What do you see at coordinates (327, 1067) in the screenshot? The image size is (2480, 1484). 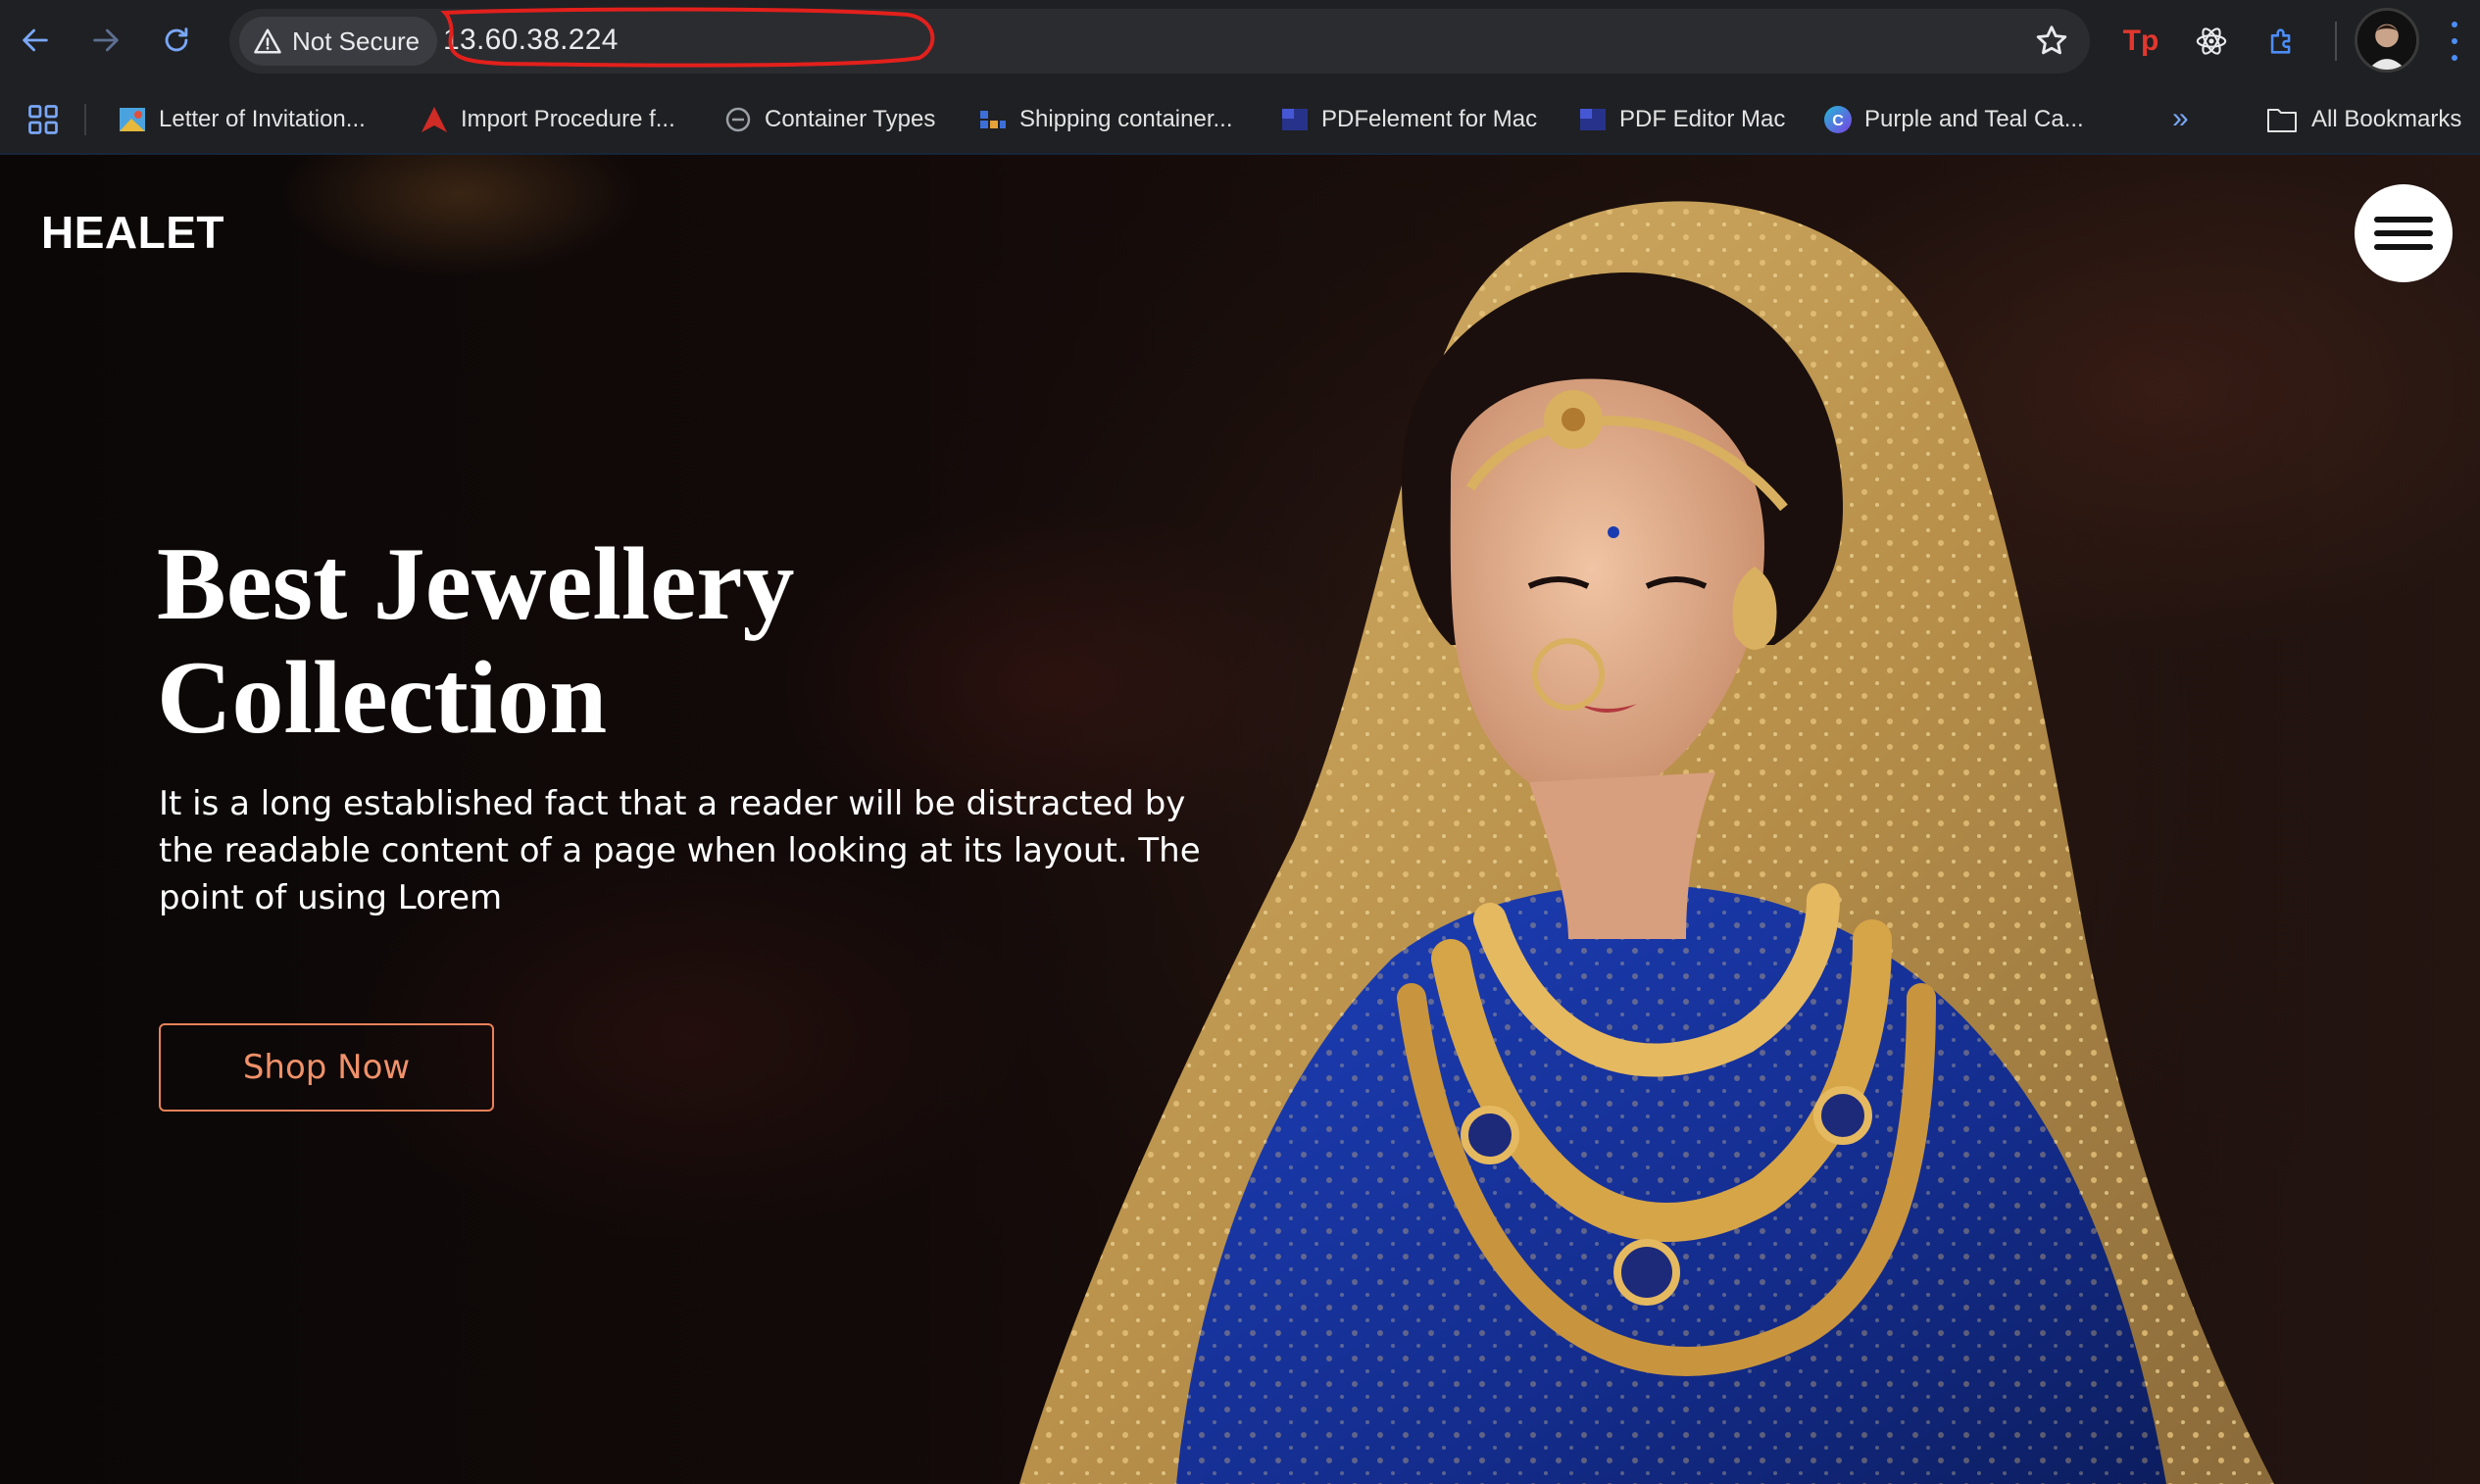 I see `shop-now-button: Shop Now` at bounding box center [327, 1067].